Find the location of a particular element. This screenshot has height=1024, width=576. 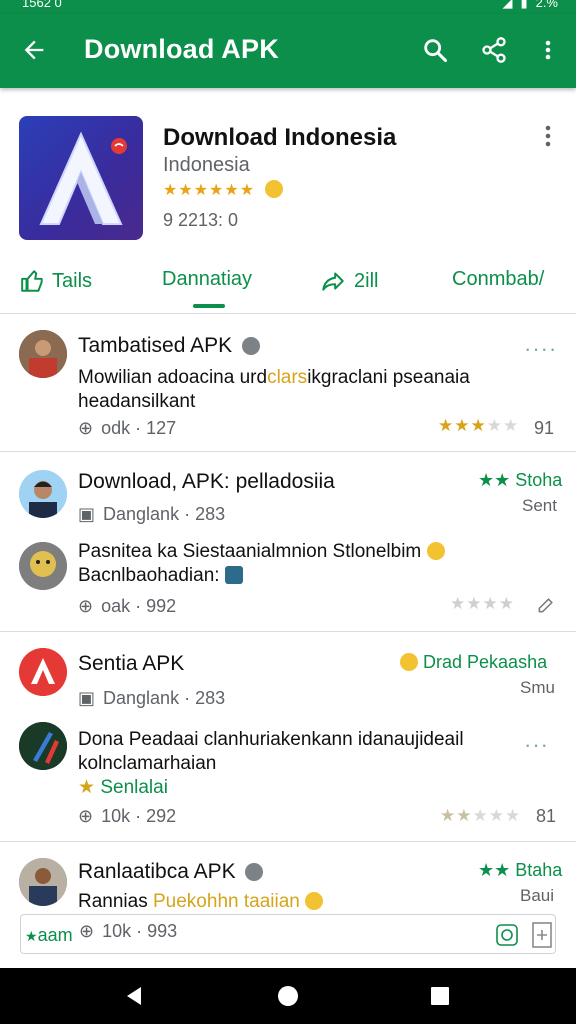

share-arrow-icon is located at coordinates (333, 281).